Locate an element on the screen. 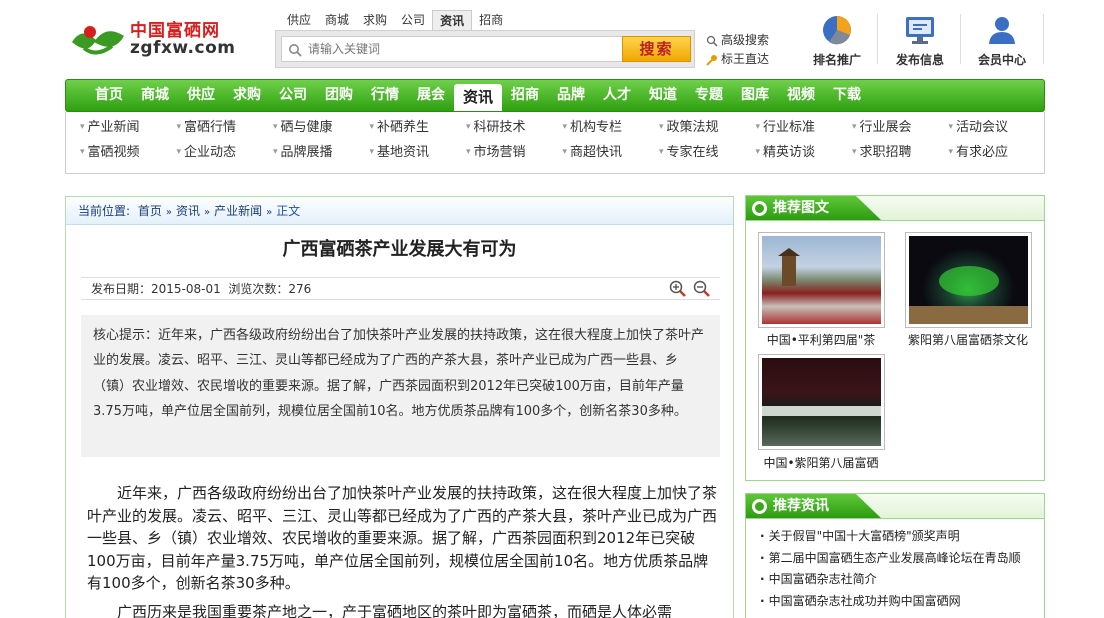 This screenshot has height=618, width=1104. logo-mark-icon is located at coordinates (98, 40).